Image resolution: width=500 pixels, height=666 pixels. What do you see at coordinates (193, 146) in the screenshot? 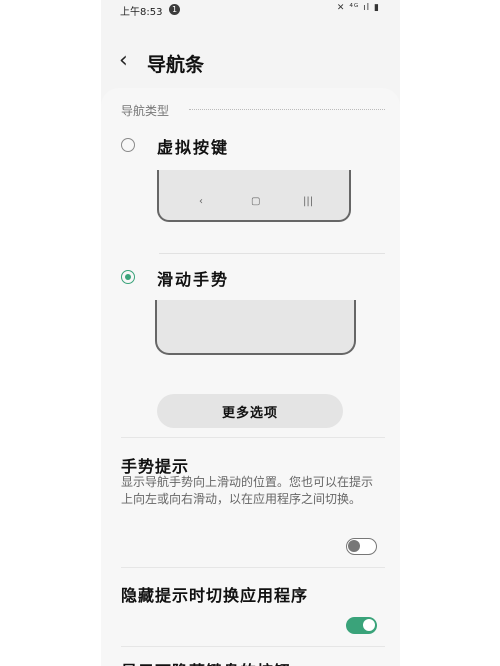
I see `option-virtual-keys-label: 虚拟按键` at bounding box center [193, 146].